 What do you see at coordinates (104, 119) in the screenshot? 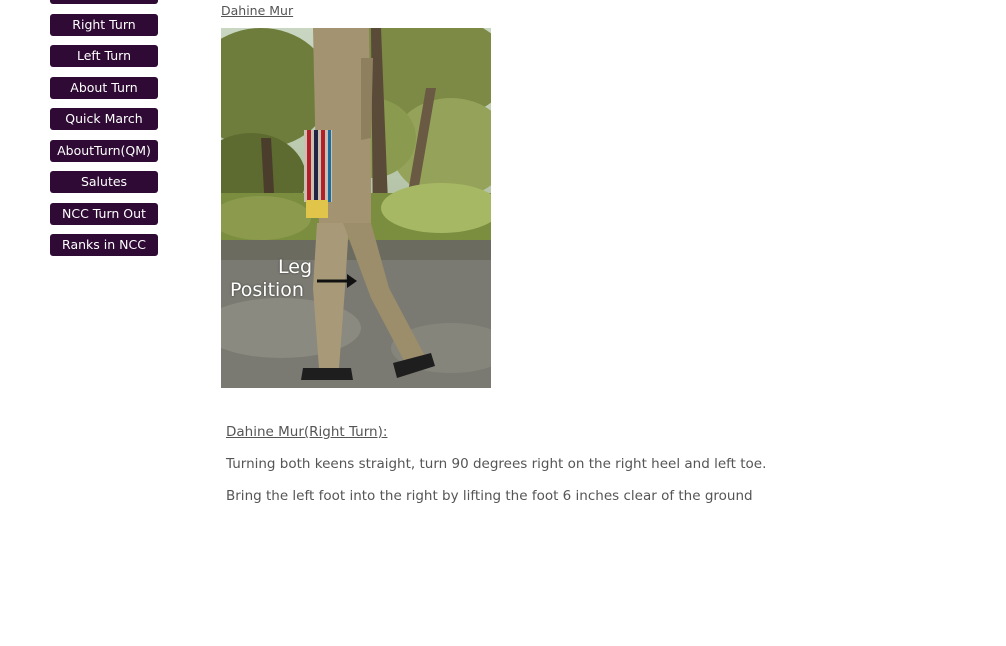
I see `nav-item-quick-march: Quick March` at bounding box center [104, 119].